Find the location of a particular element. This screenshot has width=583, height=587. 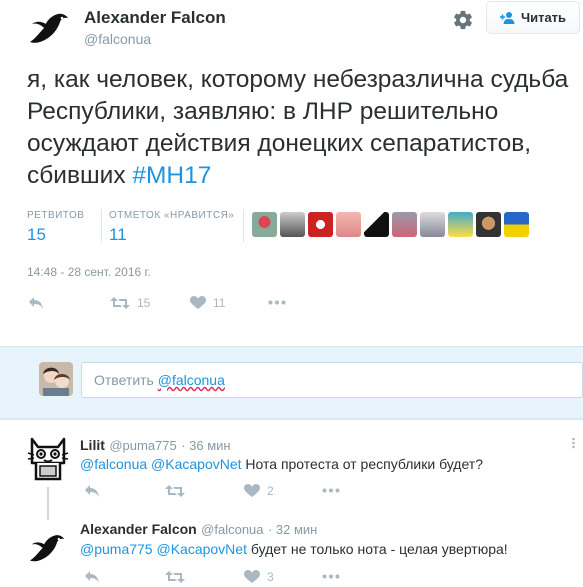

likes-count: 11 is located at coordinates (118, 234).